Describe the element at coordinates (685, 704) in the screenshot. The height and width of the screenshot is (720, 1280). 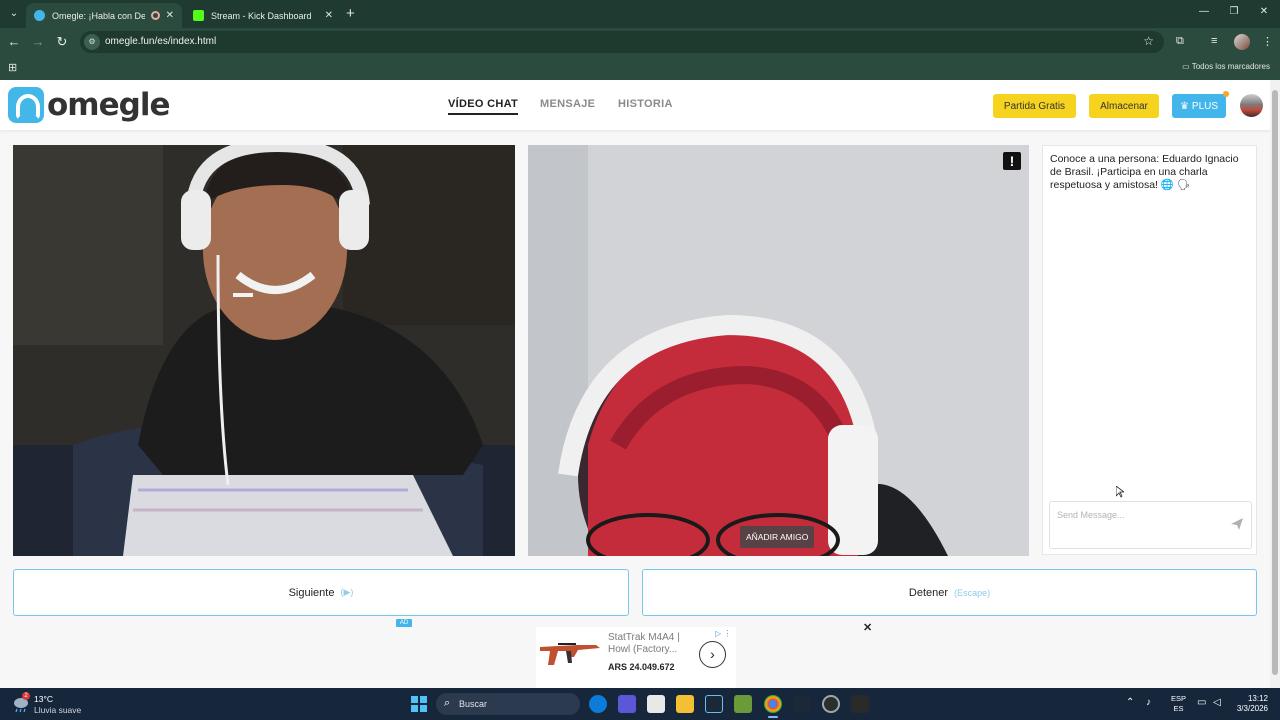
I see `file-explorer-icon` at that location.